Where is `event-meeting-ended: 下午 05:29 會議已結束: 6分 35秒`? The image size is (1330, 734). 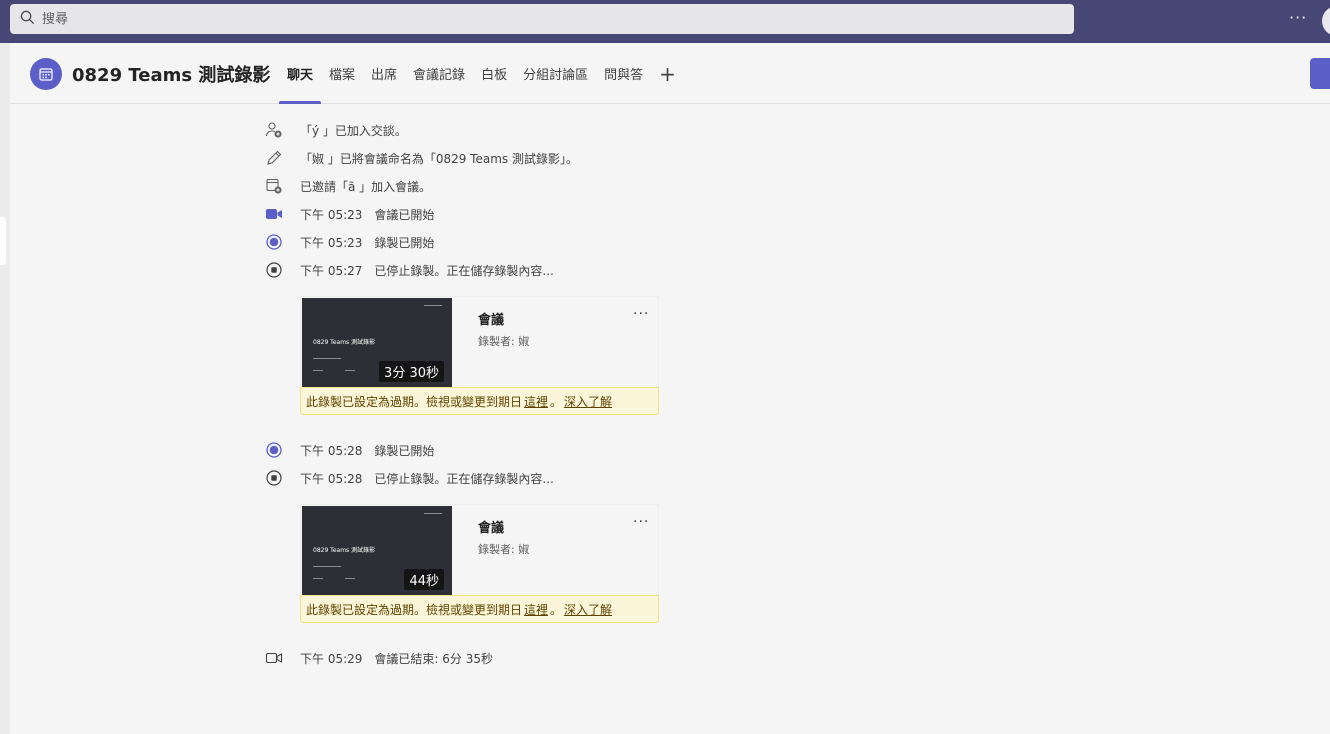
event-meeting-ended: 下午 05:29 會議已結束: 6分 35秒 is located at coordinates (378, 658).